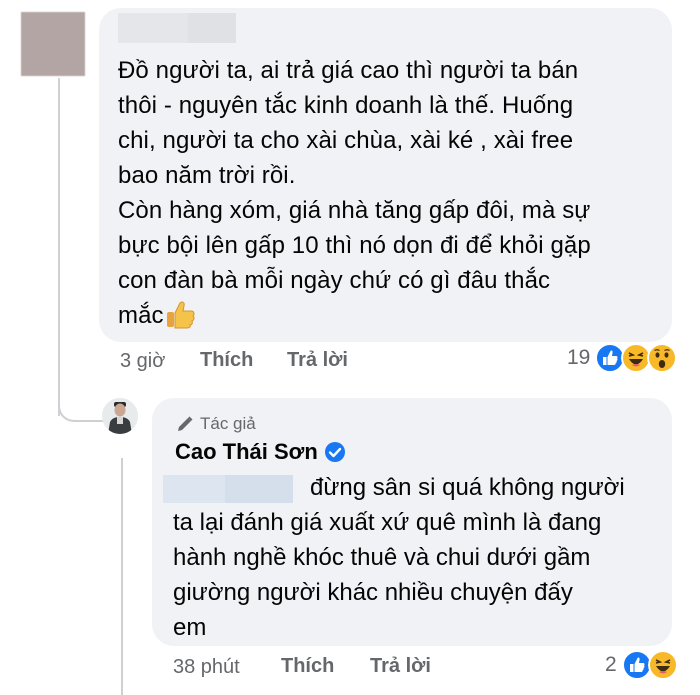 The height and width of the screenshot is (695, 700). Describe the element at coordinates (467, 487) in the screenshot. I see `reply-line: đừng sân si quá không người` at that location.